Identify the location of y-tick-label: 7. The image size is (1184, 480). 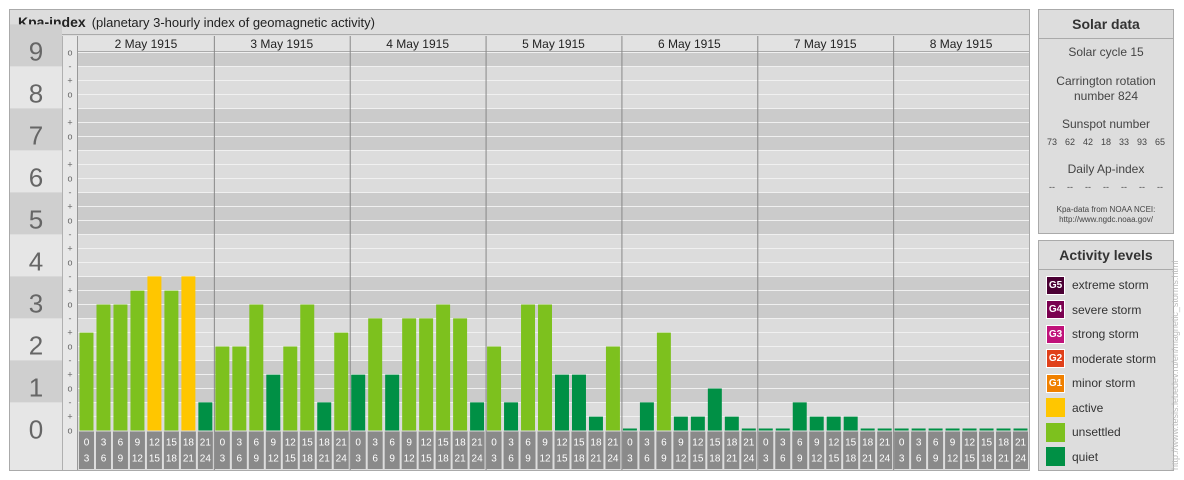
(36, 136).